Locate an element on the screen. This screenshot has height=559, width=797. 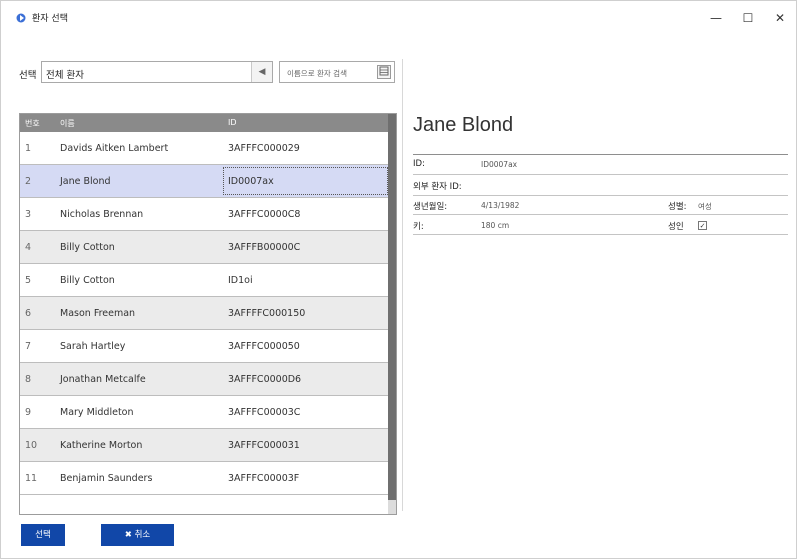
row-name: Jonathan Metcalfe is located at coordinates (103, 379).